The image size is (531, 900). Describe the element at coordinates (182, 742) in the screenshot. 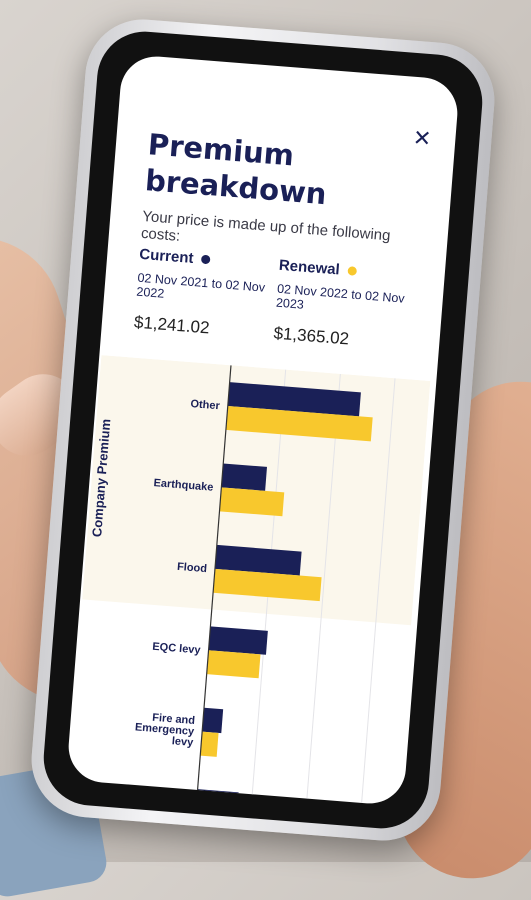

I see `category-label-4-2: levy` at that location.